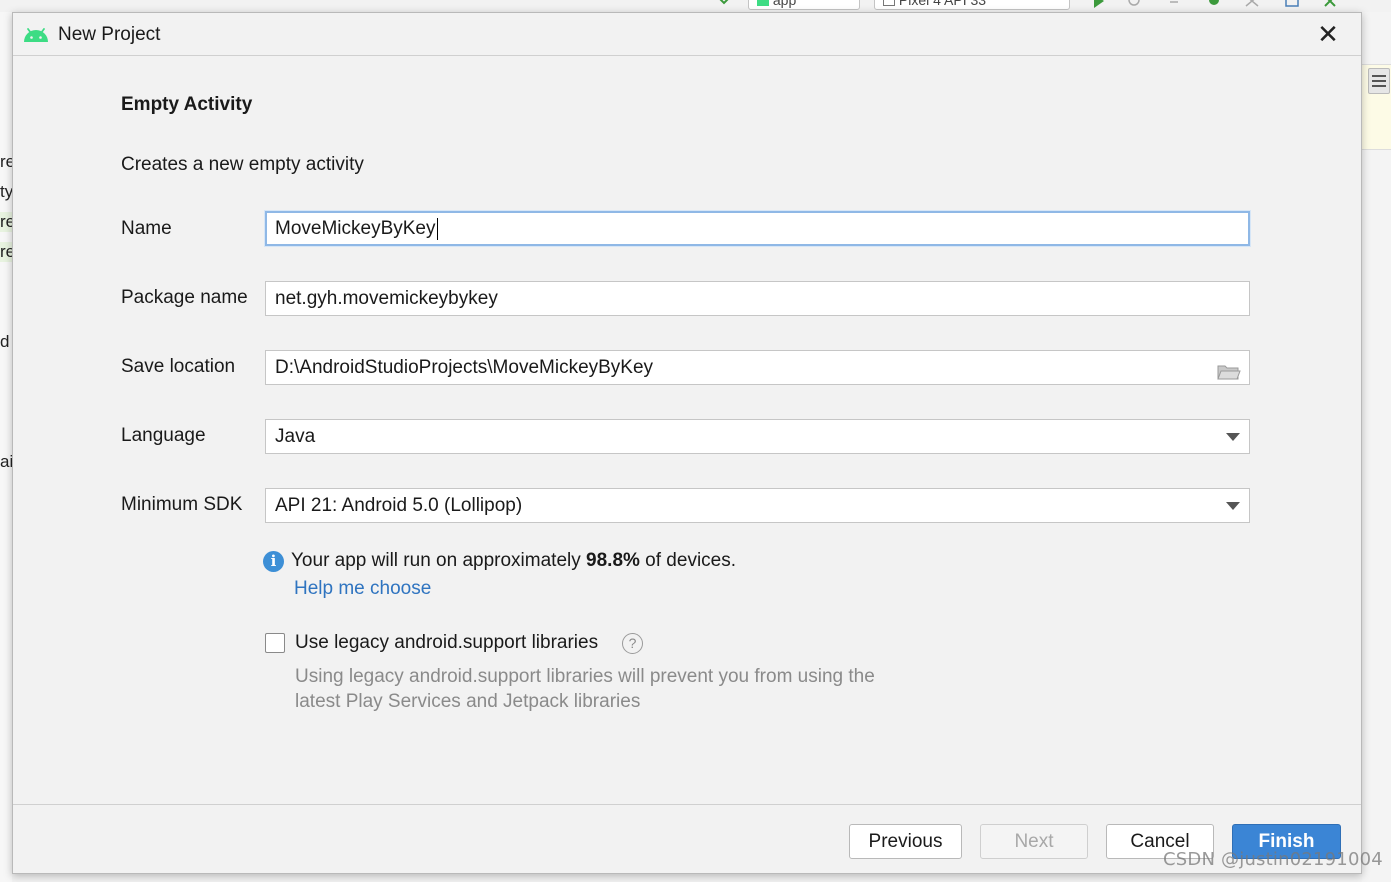  Describe the element at coordinates (1176, 4) in the screenshot. I see `apply-code-changes-icon` at that location.